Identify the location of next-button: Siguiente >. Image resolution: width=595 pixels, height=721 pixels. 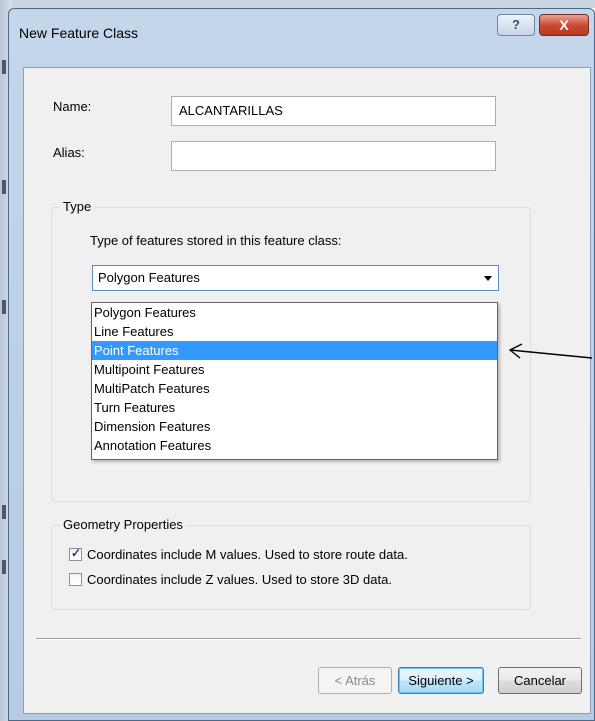
(441, 680).